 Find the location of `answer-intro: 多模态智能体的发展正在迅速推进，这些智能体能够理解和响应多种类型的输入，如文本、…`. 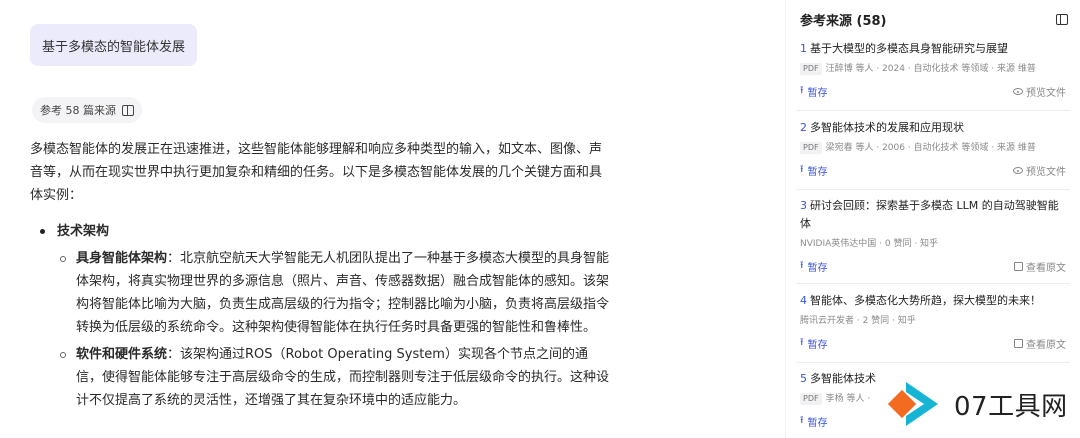

answer-intro: 多模态智能体的发展正在迅速推进，这些智能体能够理解和响应多种类型的输入，如文本、… is located at coordinates (316, 172).